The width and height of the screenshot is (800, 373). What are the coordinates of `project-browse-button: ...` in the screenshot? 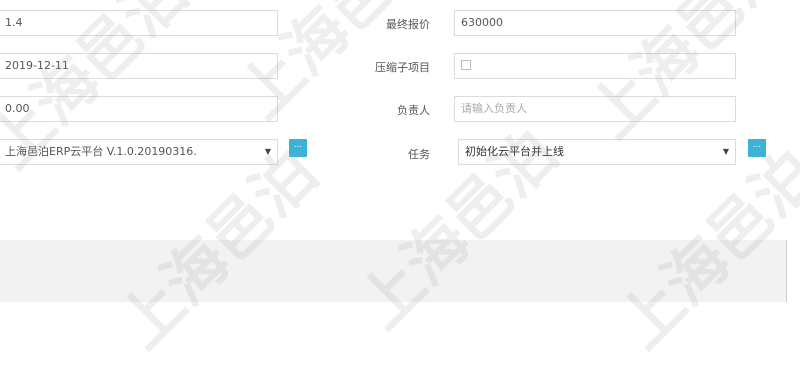 It's located at (298, 148).